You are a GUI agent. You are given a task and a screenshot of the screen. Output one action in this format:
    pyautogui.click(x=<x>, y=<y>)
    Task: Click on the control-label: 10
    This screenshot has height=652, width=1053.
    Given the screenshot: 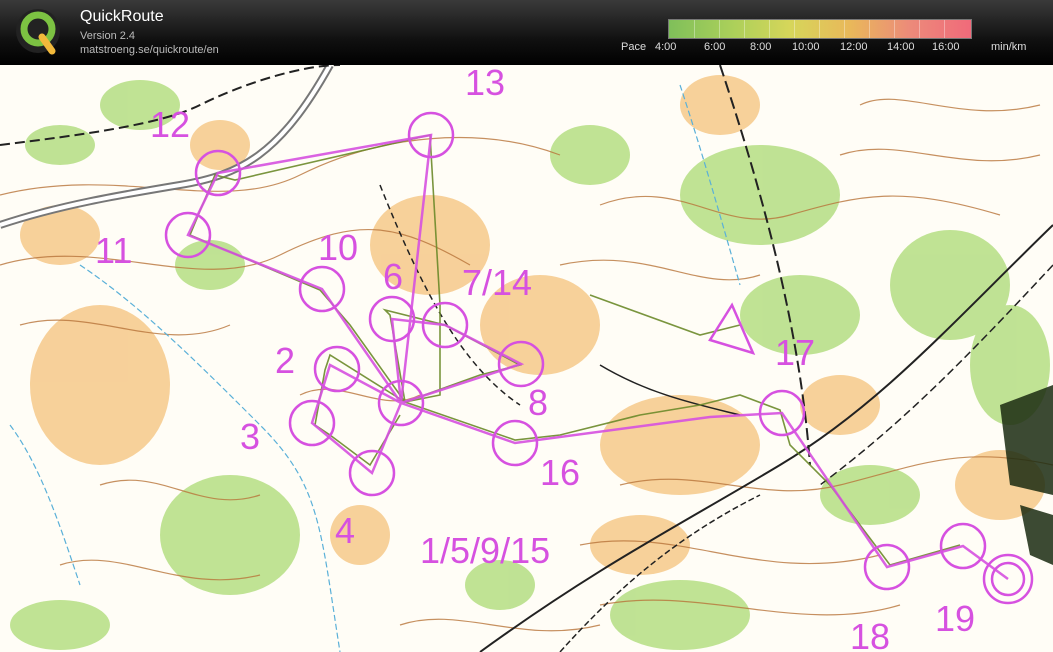 What is the action you would take?
    pyautogui.click(x=338, y=247)
    